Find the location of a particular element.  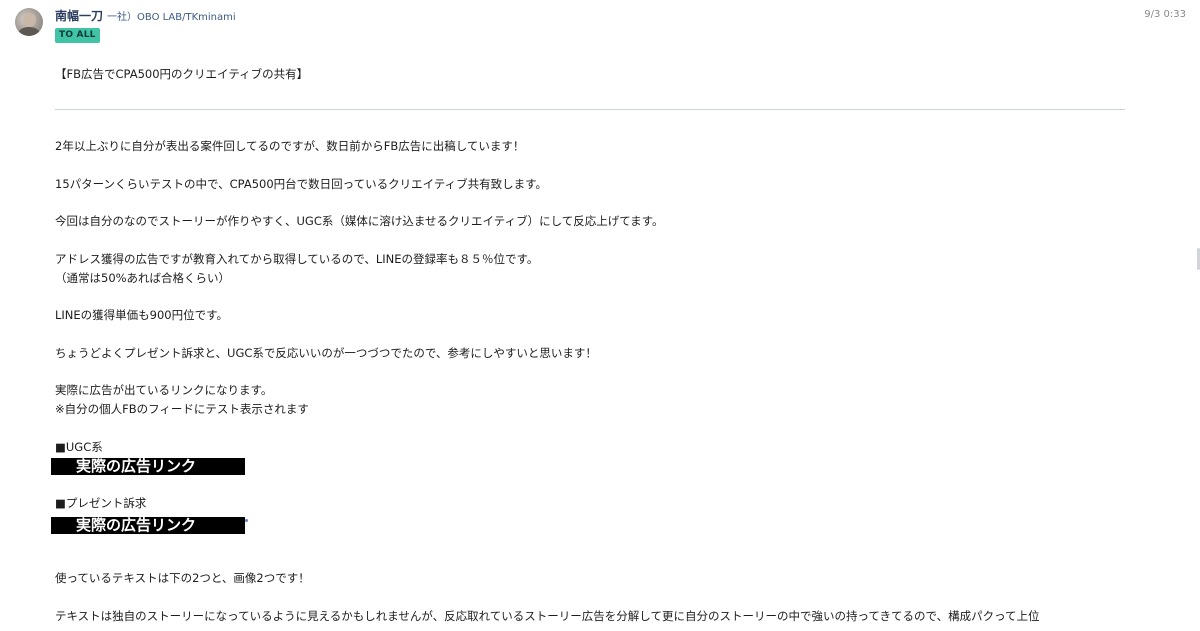

section-label-ugc: ■UGC系 is located at coordinates (79, 447).